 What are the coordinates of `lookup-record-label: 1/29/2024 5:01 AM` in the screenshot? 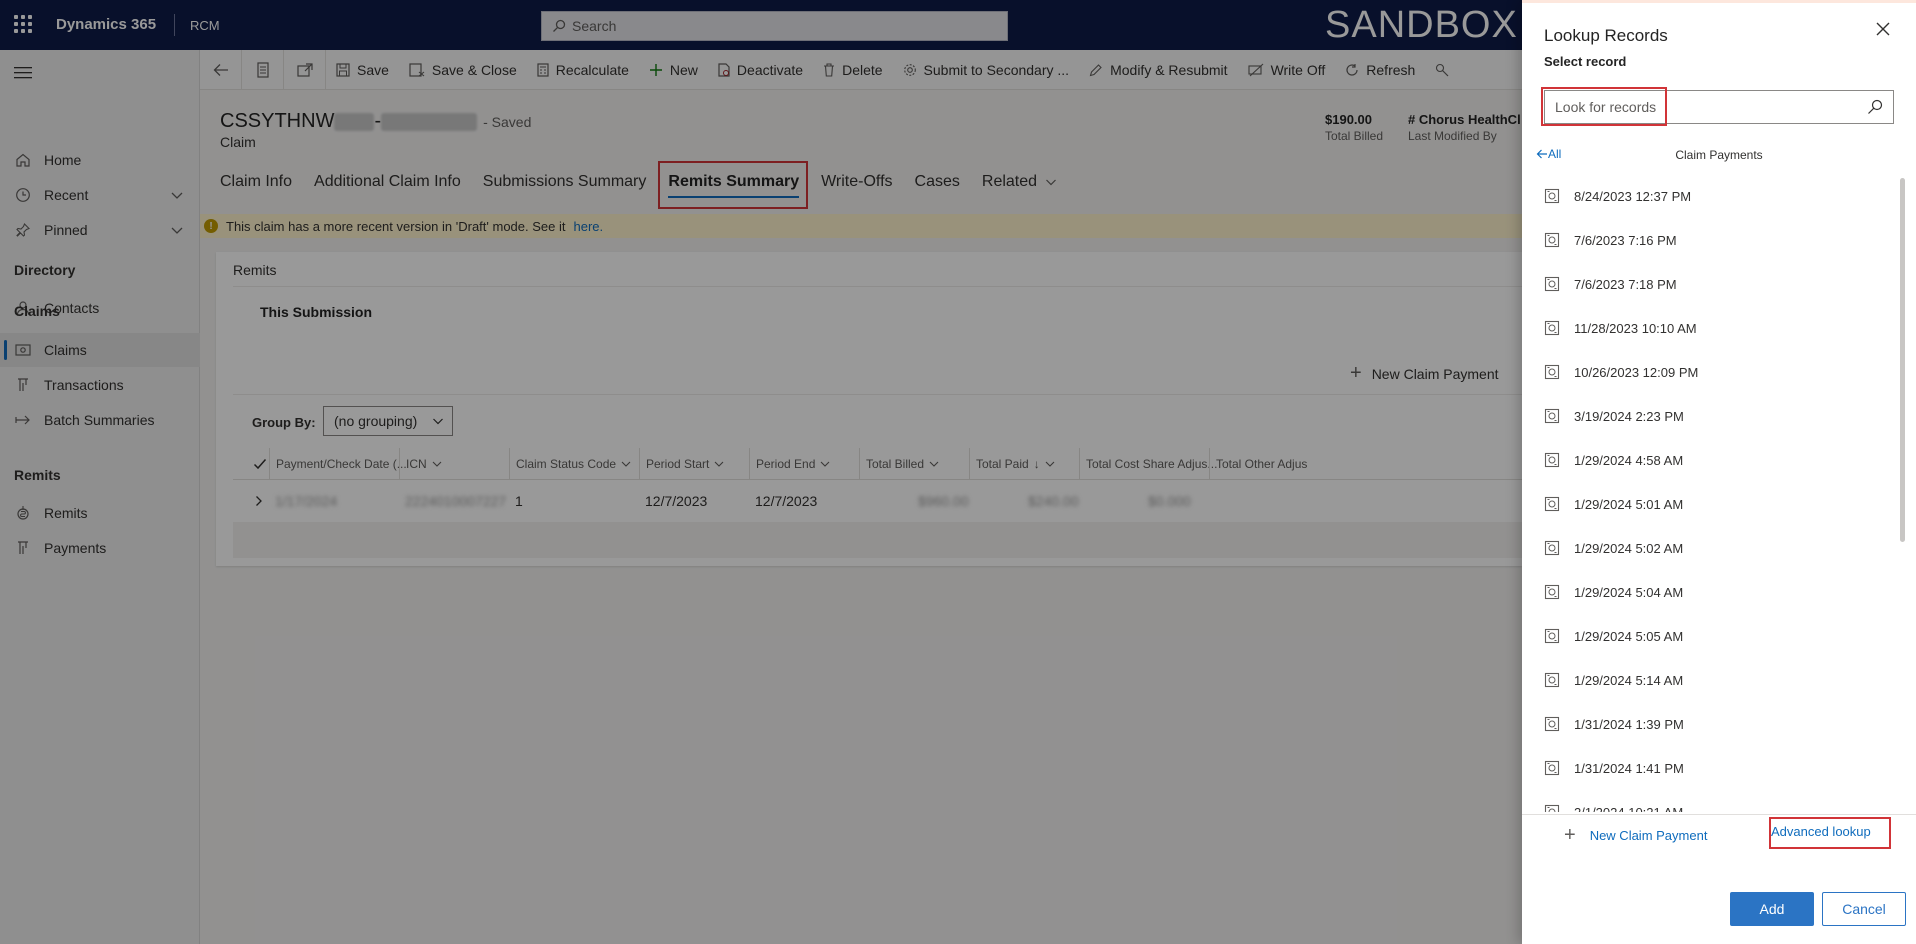 It's located at (1629, 504).